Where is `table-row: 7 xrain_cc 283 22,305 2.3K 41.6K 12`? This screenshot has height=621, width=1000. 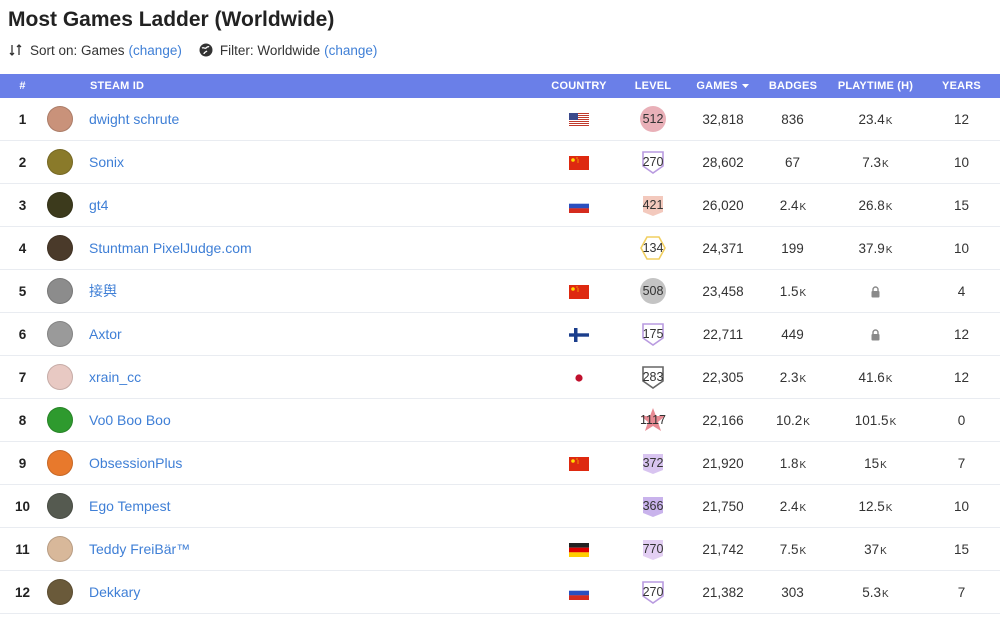 table-row: 7 xrain_cc 283 22,305 2.3K 41.6K 12 is located at coordinates (500, 377).